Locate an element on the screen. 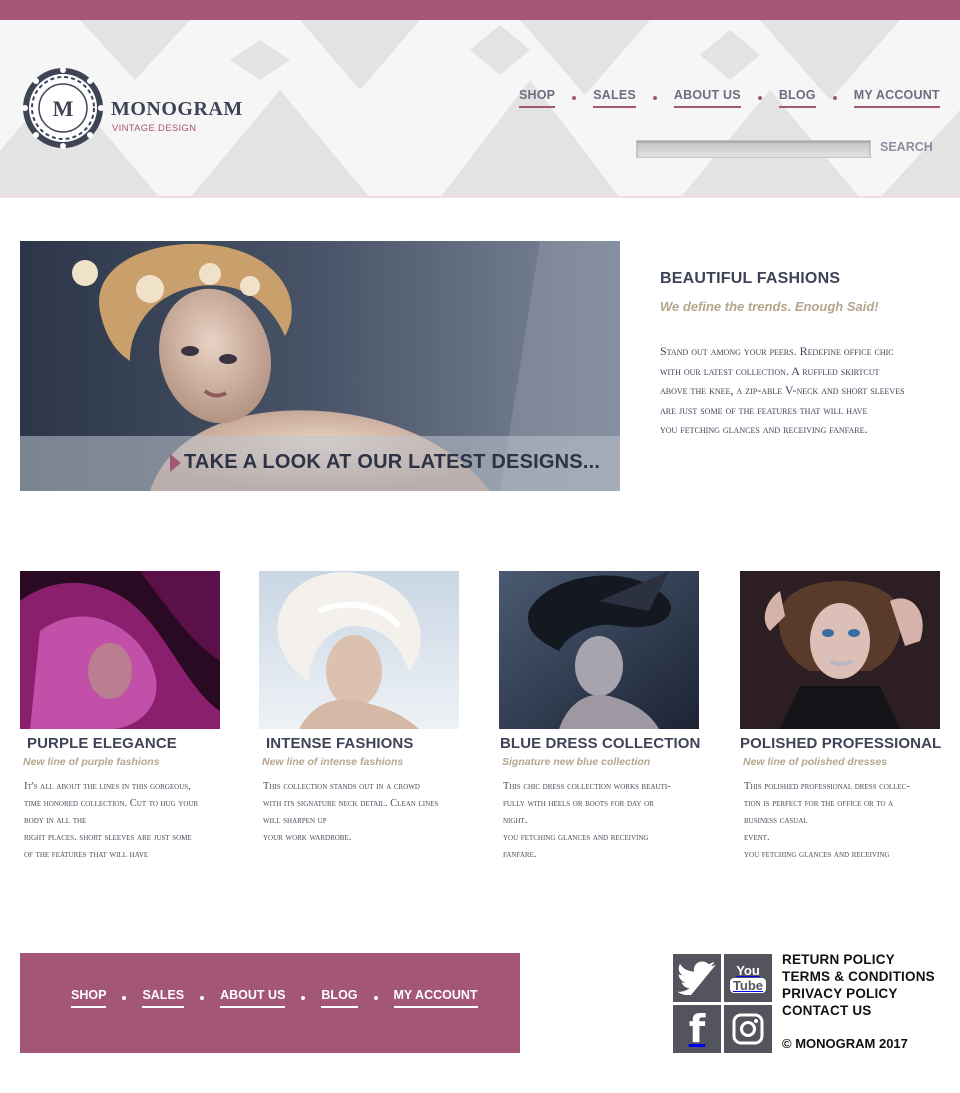 The image size is (960, 1093). privacy-policy-link: PRIVACY POLICY is located at coordinates (858, 993).